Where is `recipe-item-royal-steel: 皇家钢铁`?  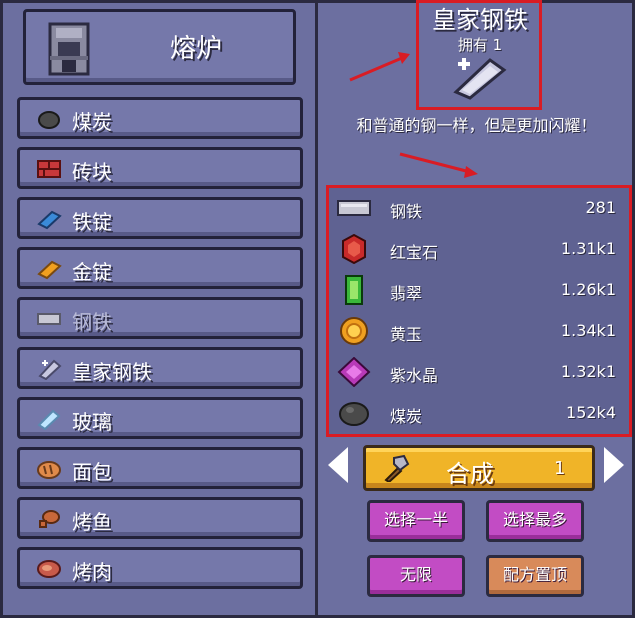
recipe-item-royal-steel: 皇家钢铁 is located at coordinates (160, 368).